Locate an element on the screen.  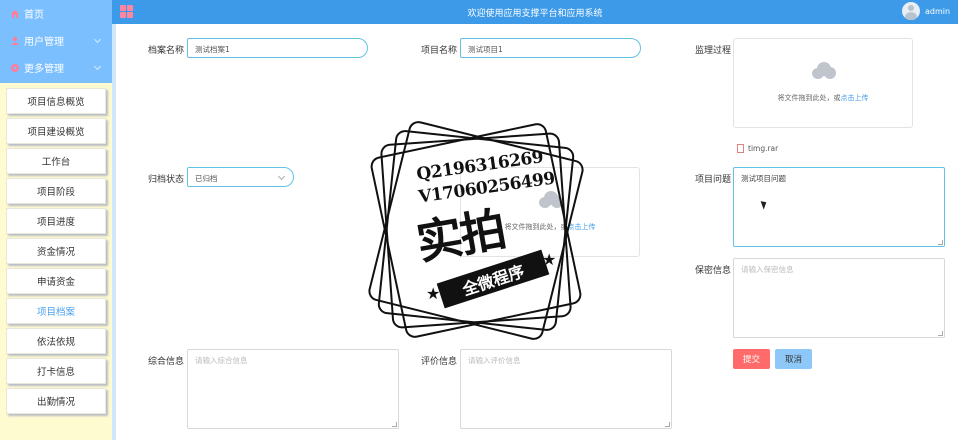
comprehensive-label: 综合信息 is located at coordinates (166, 362).